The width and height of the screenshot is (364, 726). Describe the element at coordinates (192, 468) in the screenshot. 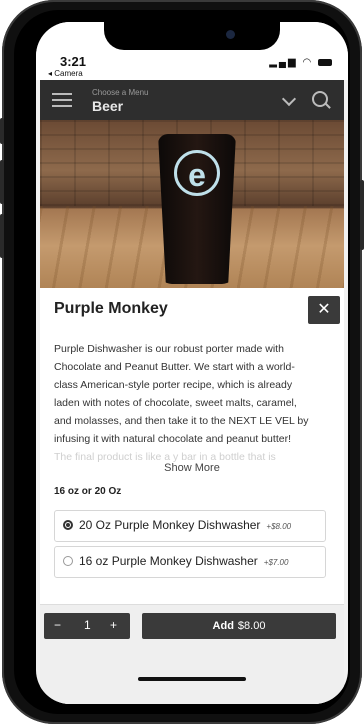

I see `show-more-link: Show More` at that location.